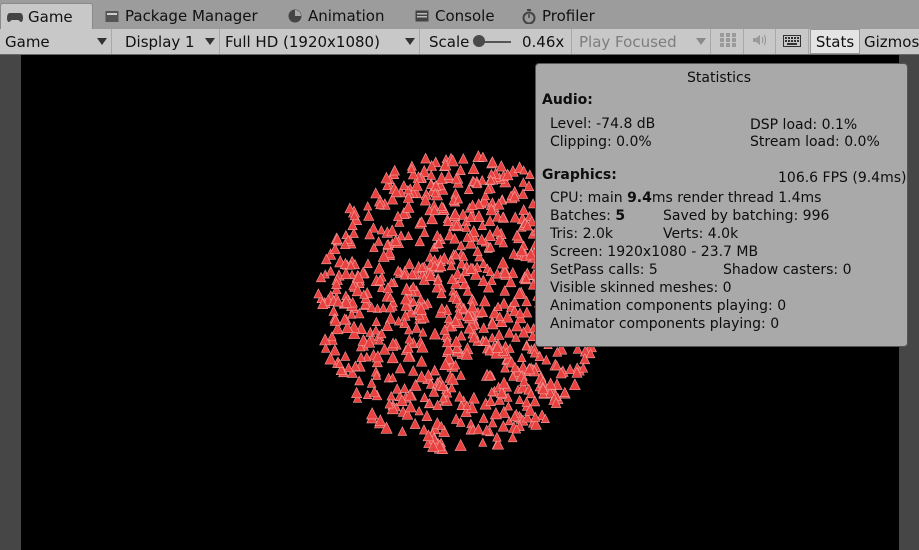 The width and height of the screenshot is (919, 550). What do you see at coordinates (587, 216) in the screenshot?
I see `batches: Batches: 5` at bounding box center [587, 216].